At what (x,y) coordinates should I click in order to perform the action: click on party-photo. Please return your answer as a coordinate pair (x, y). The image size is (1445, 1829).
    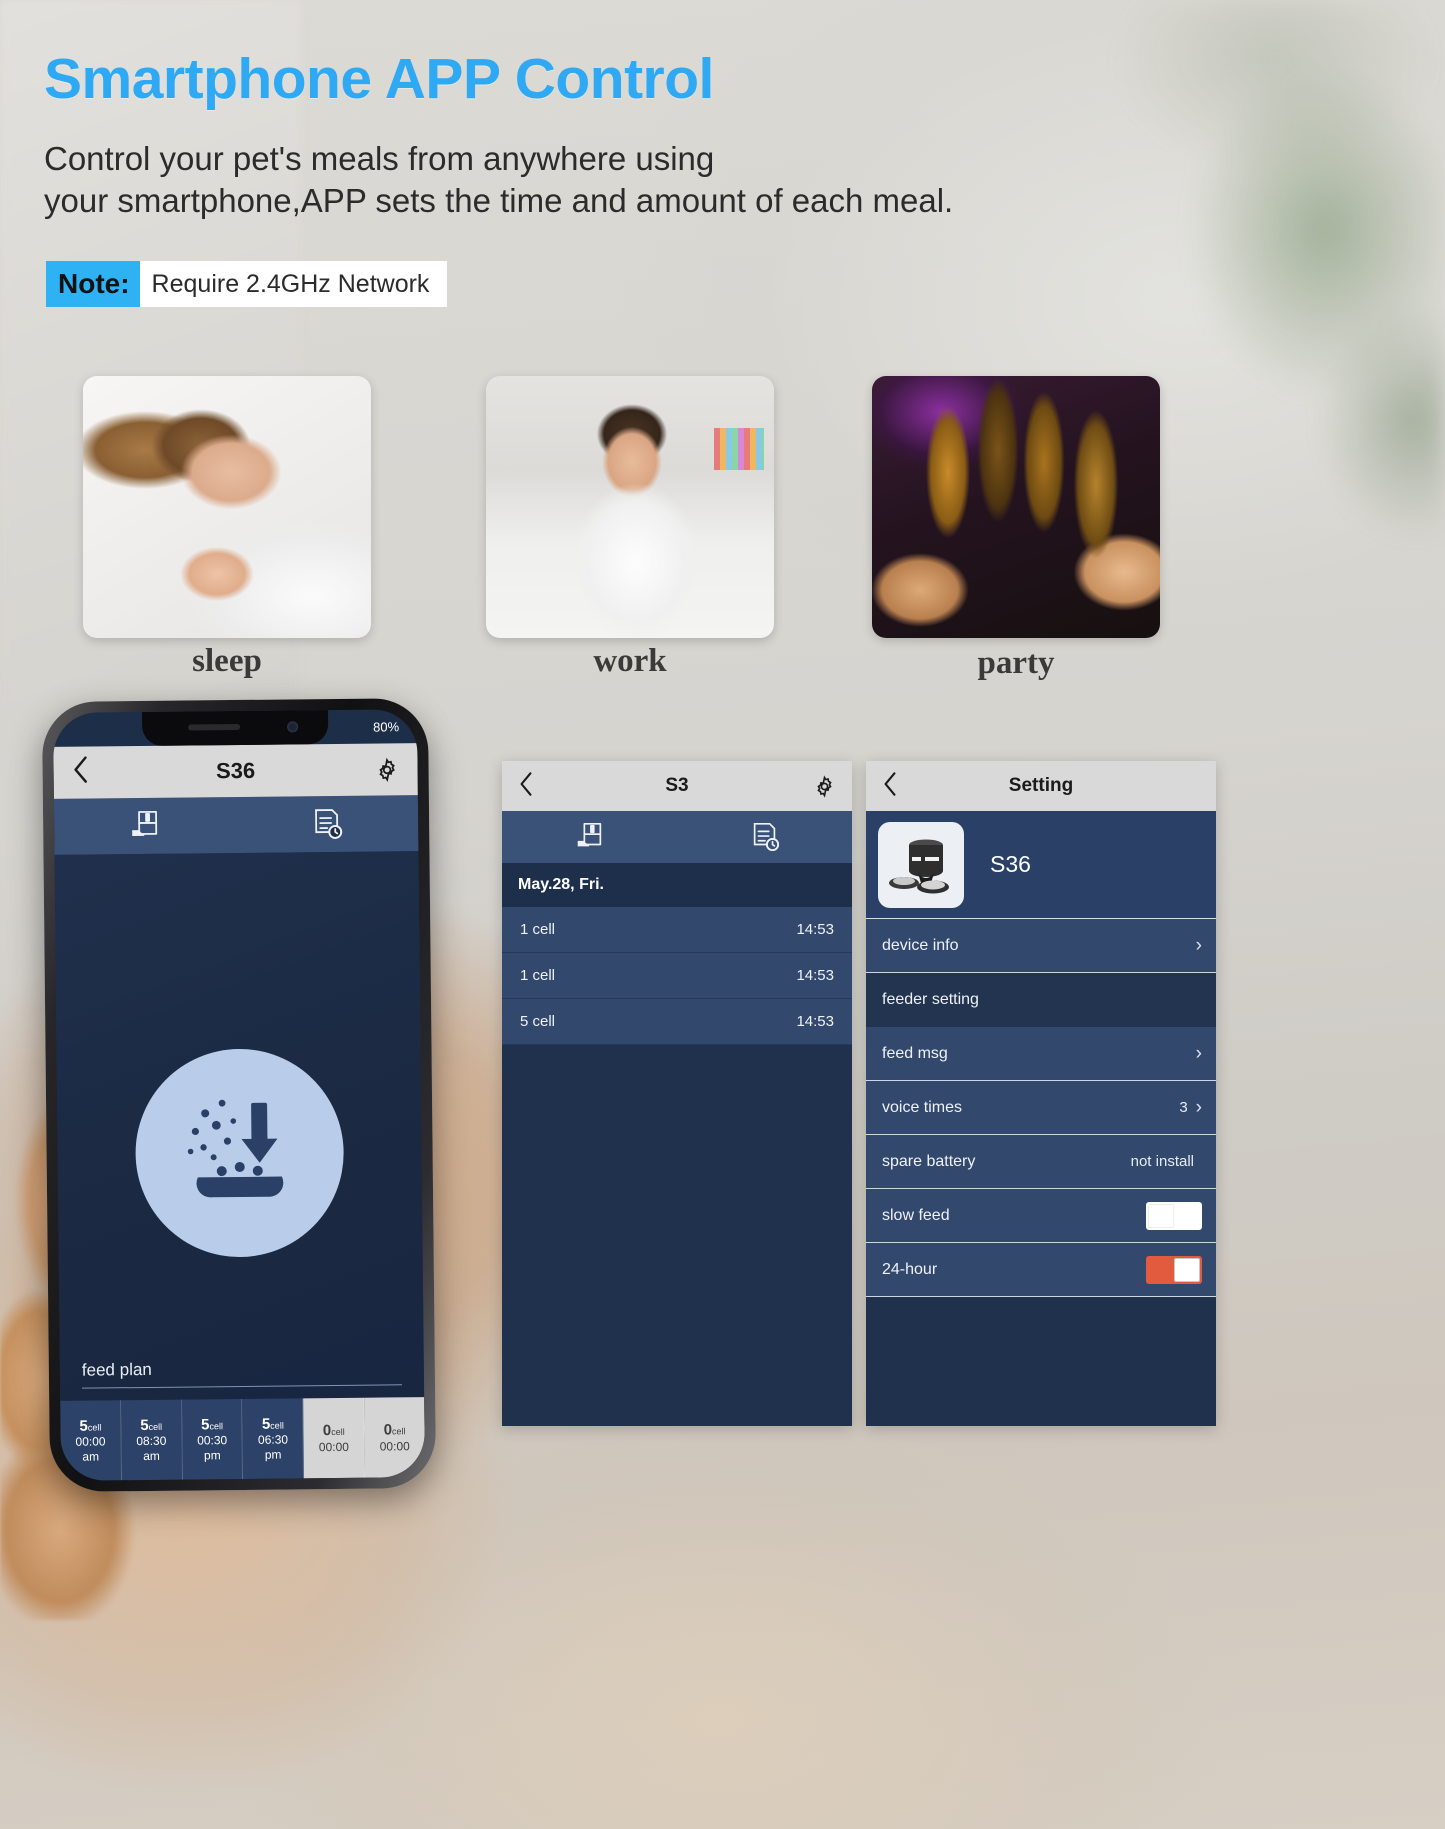
    Looking at the image, I should click on (1016, 507).